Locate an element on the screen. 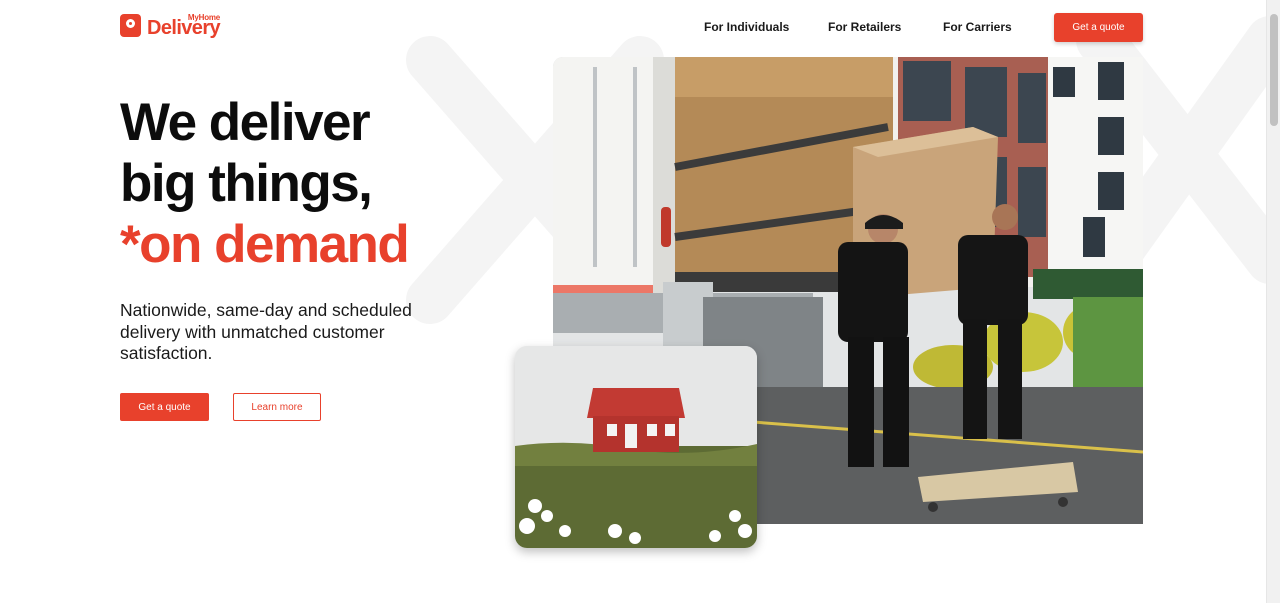 The width and height of the screenshot is (1280, 603). hero-title: We deliver big things, *on demand is located at coordinates (265, 183).